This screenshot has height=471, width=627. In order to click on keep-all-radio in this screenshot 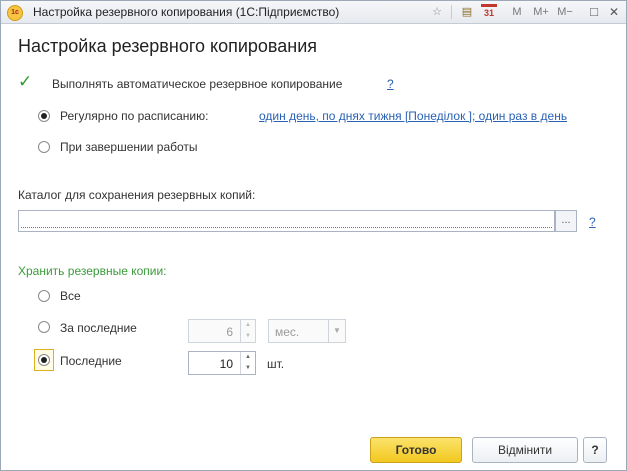, I will do `click(44, 296)`.